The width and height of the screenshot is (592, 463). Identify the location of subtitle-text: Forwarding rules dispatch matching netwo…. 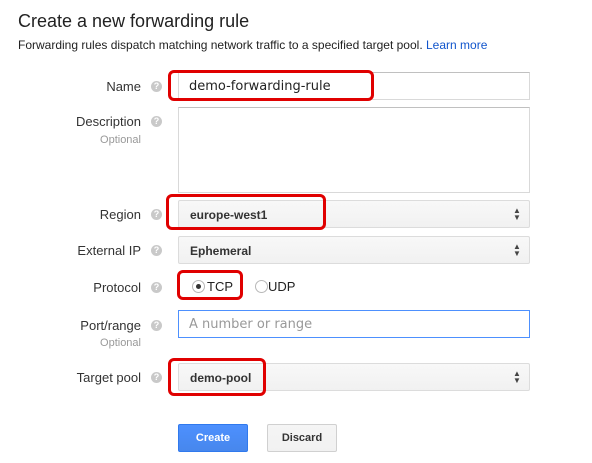
(220, 45).